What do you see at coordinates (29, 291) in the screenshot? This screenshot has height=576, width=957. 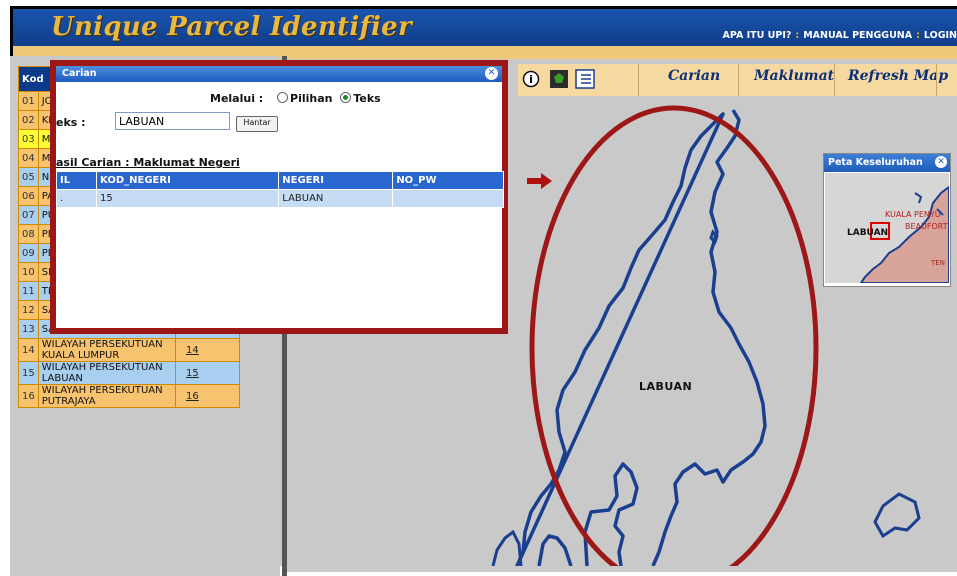 I see `state-number: 11` at bounding box center [29, 291].